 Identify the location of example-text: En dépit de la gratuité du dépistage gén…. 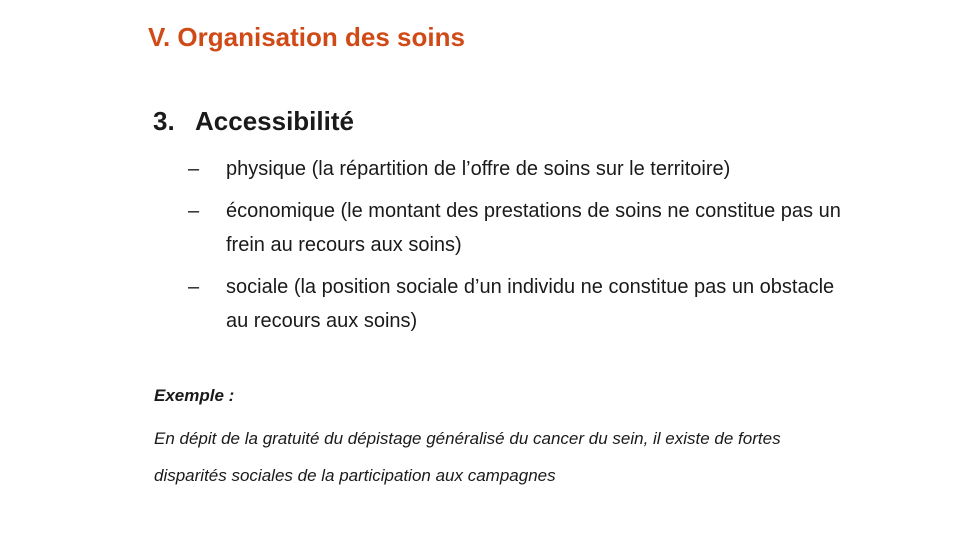
(467, 457).